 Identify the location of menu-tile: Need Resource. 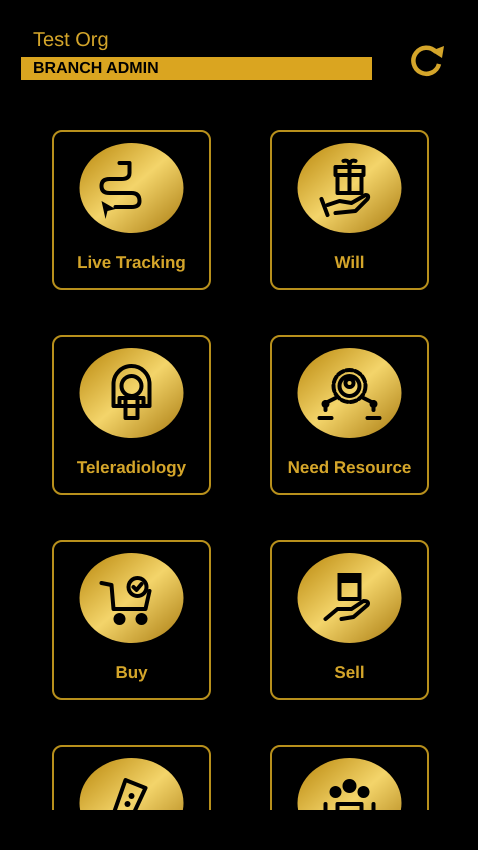
(349, 415).